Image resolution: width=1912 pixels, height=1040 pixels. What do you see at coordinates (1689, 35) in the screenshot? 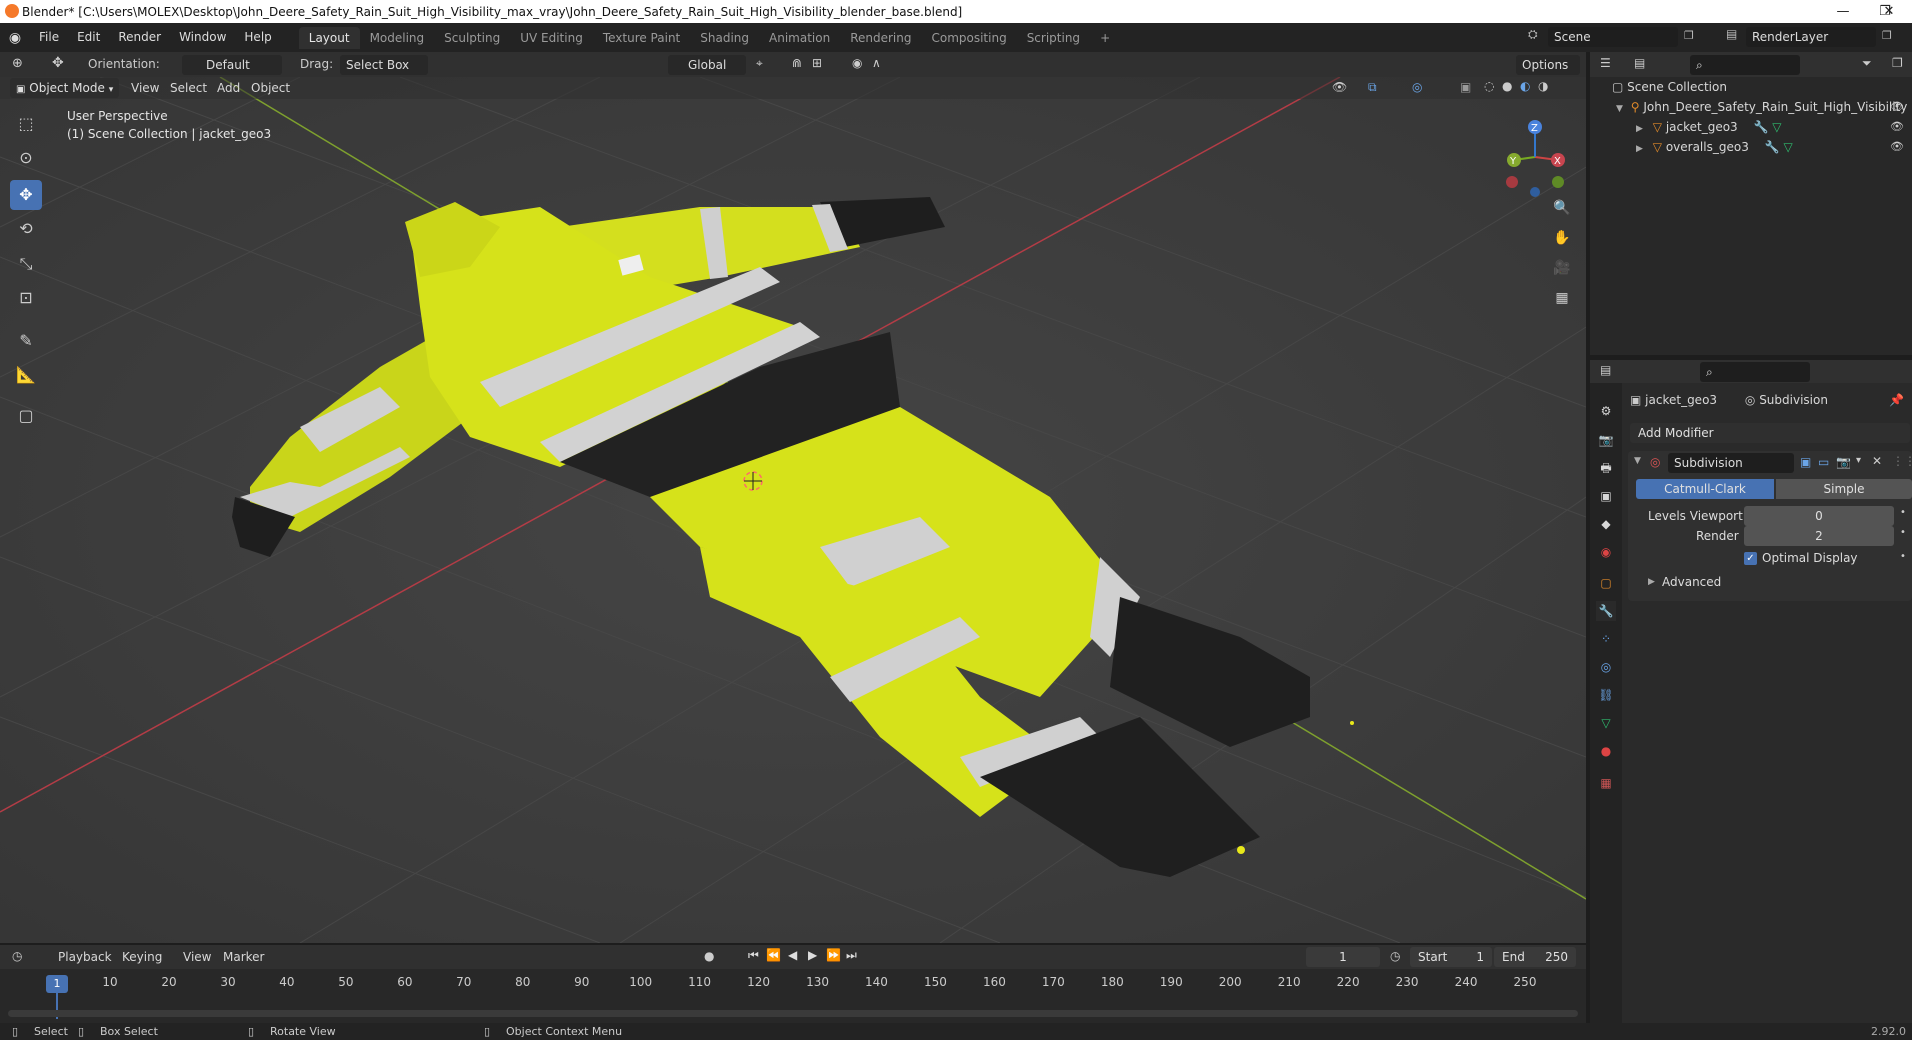
I see `new-scene-icon: ❐` at bounding box center [1689, 35].